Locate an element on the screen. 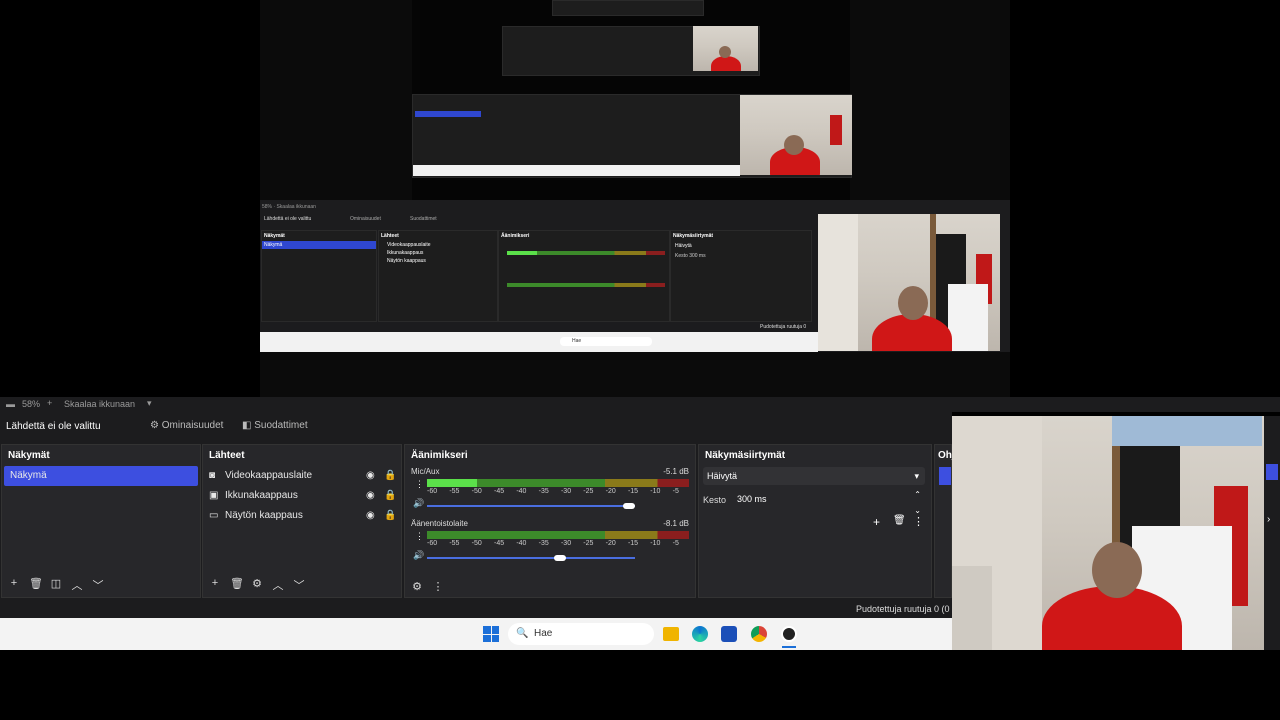 The height and width of the screenshot is (720, 1280). source-item-videokaappauslaite: ◙ Videokaappauslaite ◉ 🔒 is located at coordinates (302, 476).